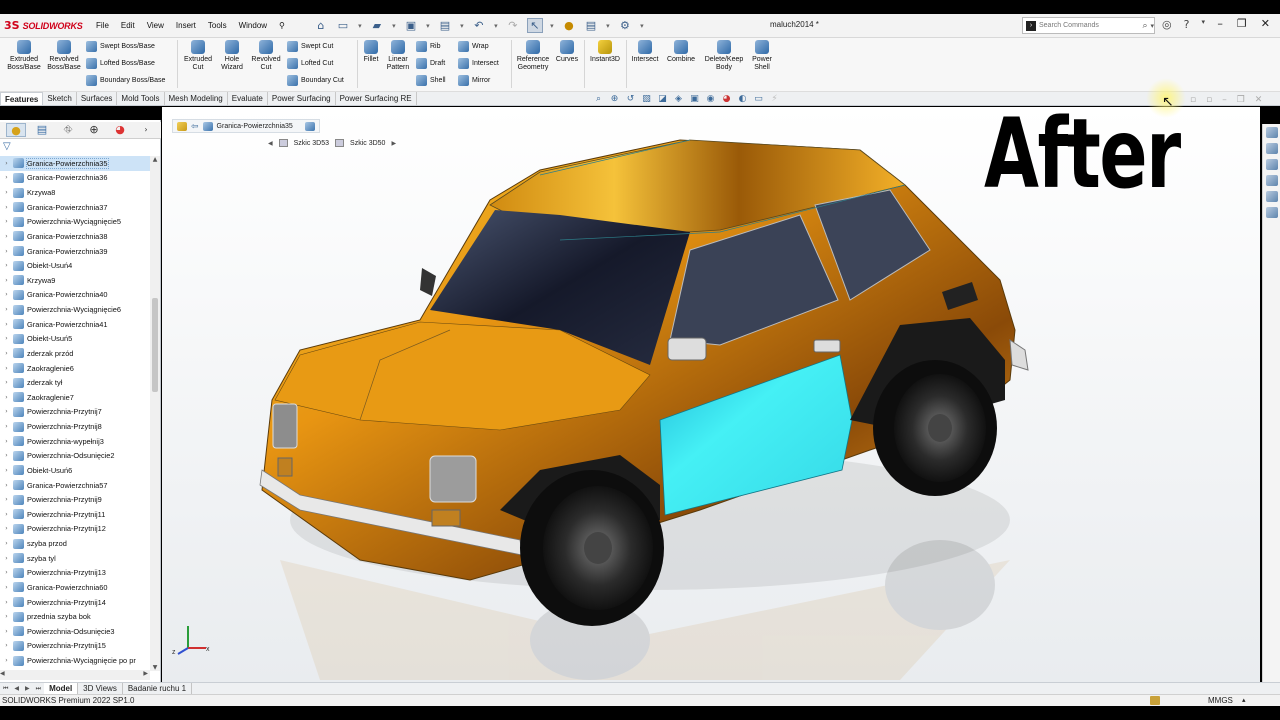 The height and width of the screenshot is (720, 1280). I want to click on tree-item: › Granica-Powierzchnia36, so click(75, 178).